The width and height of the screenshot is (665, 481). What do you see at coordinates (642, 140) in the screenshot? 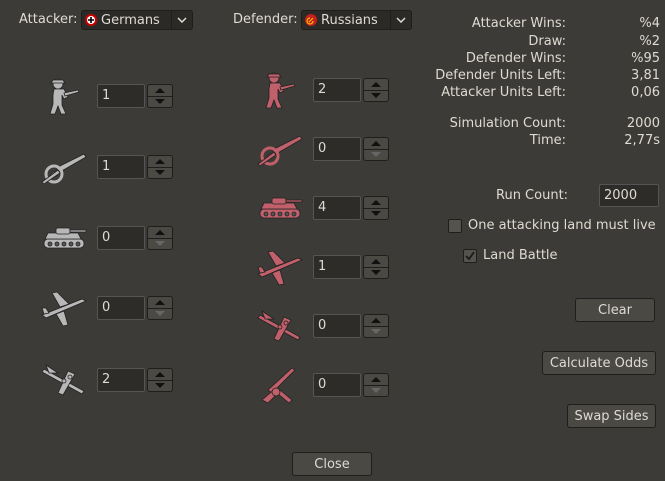
I see `sim-value: 2,77s` at bounding box center [642, 140].